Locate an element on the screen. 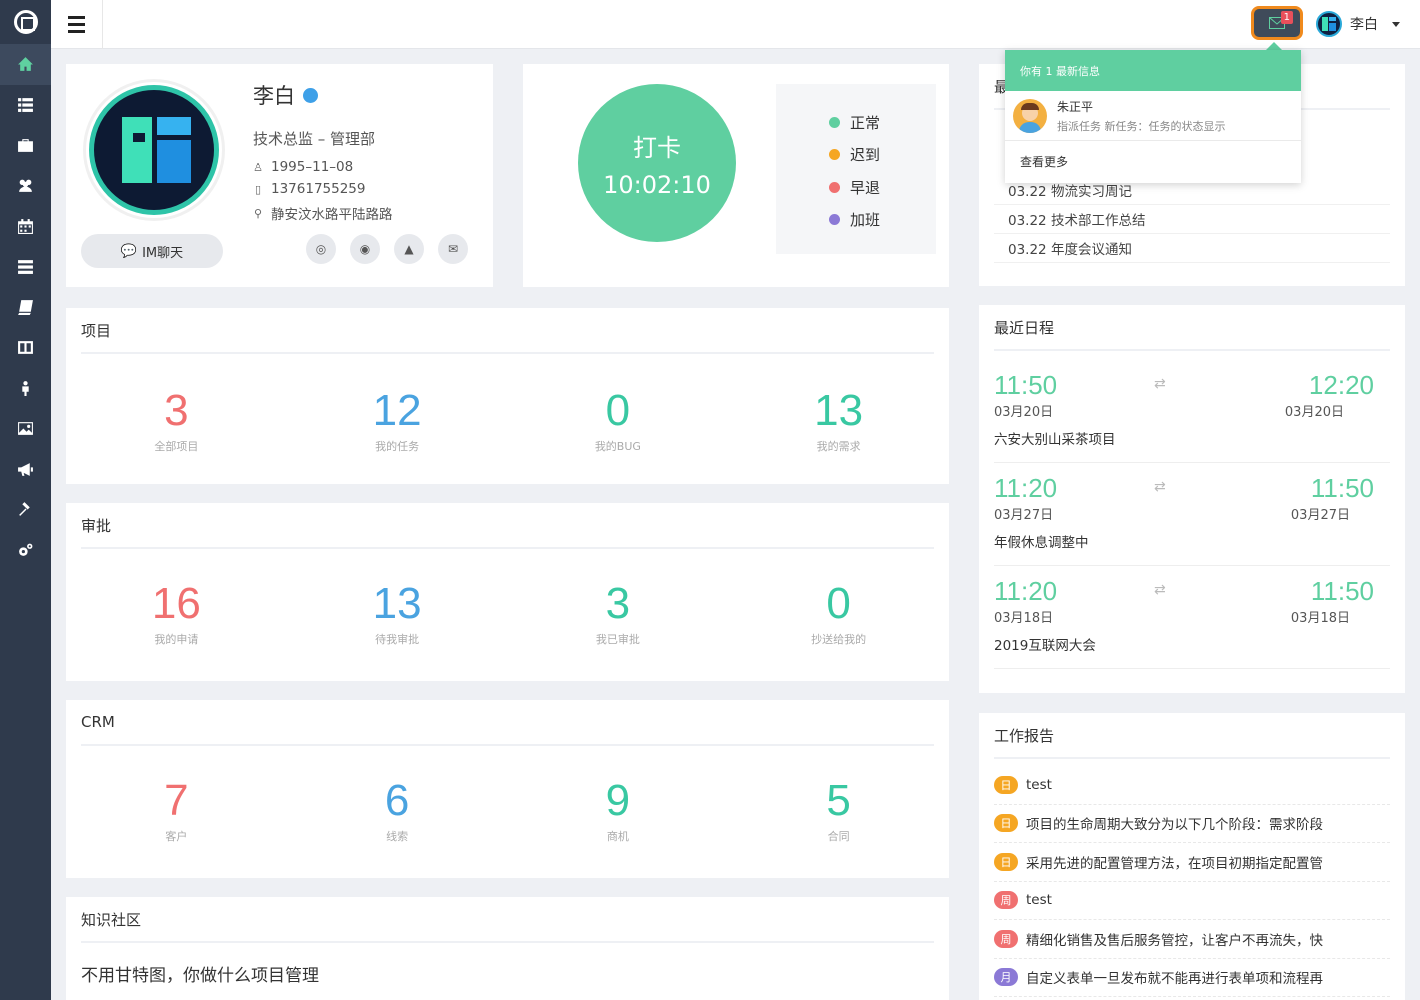 The width and height of the screenshot is (1420, 1000). schedule-item: 11:20 03月27日 ⇄ 11:50 03月27日 年假休息调整中 is located at coordinates (1192, 514).